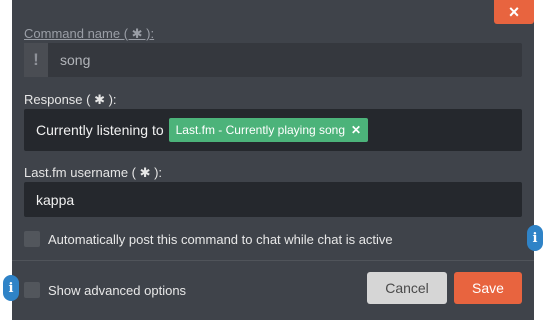 The height and width of the screenshot is (320, 546). Describe the element at coordinates (32, 239) in the screenshot. I see `auto-post-checkbox` at that location.